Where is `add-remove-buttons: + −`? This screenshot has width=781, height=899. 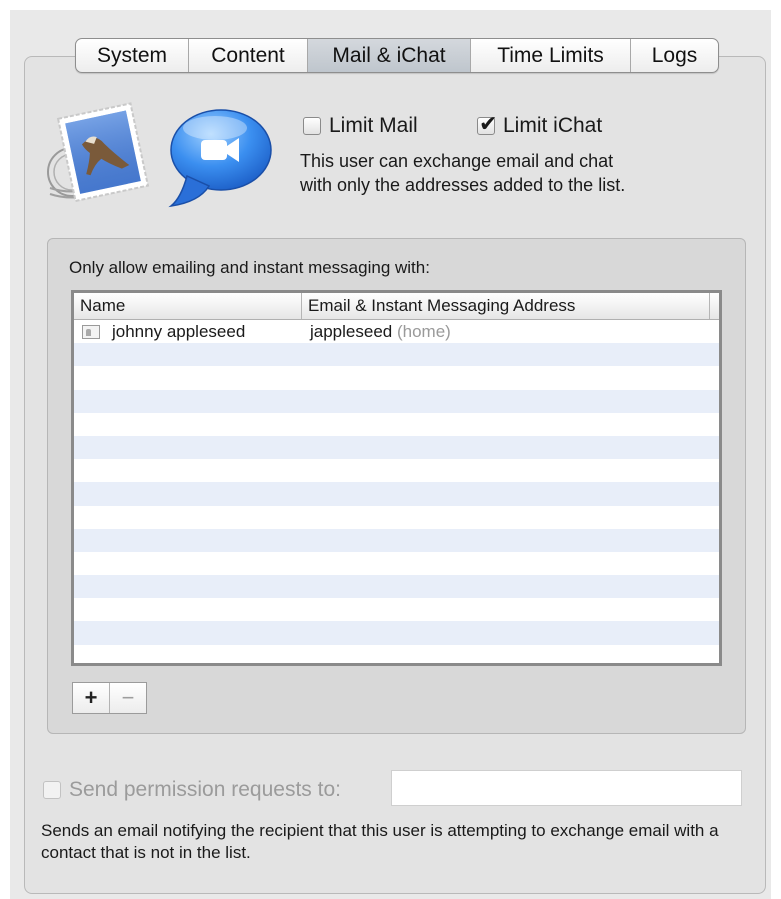
add-remove-buttons: + − is located at coordinates (109, 698).